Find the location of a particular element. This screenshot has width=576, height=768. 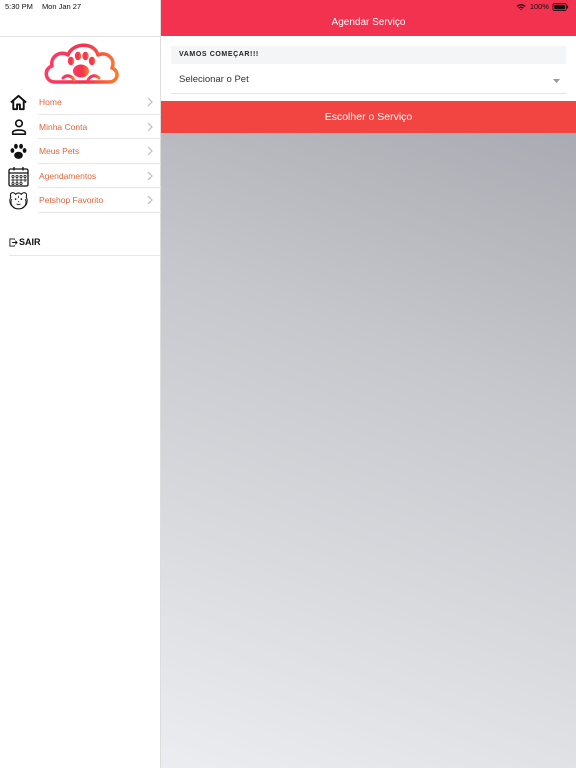

pet-select-value: Selecionar o Pet is located at coordinates (214, 79).